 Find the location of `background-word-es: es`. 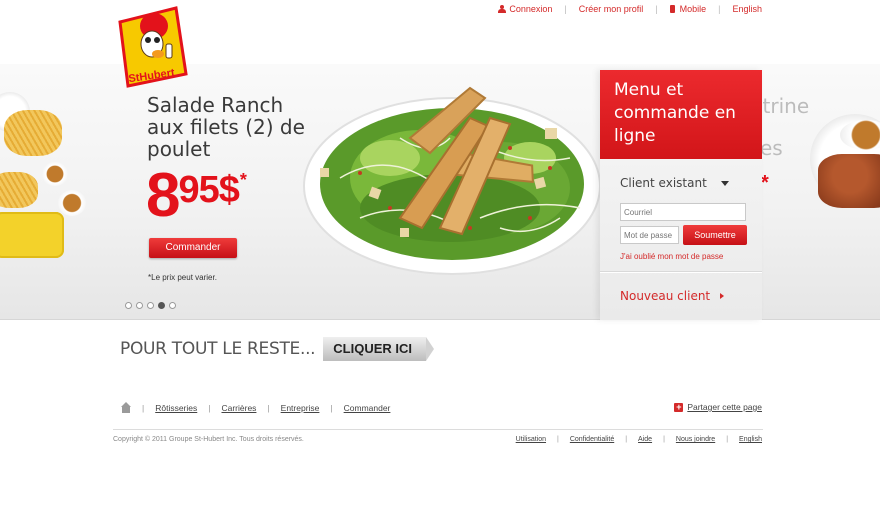

background-word-es: es is located at coordinates (771, 148).